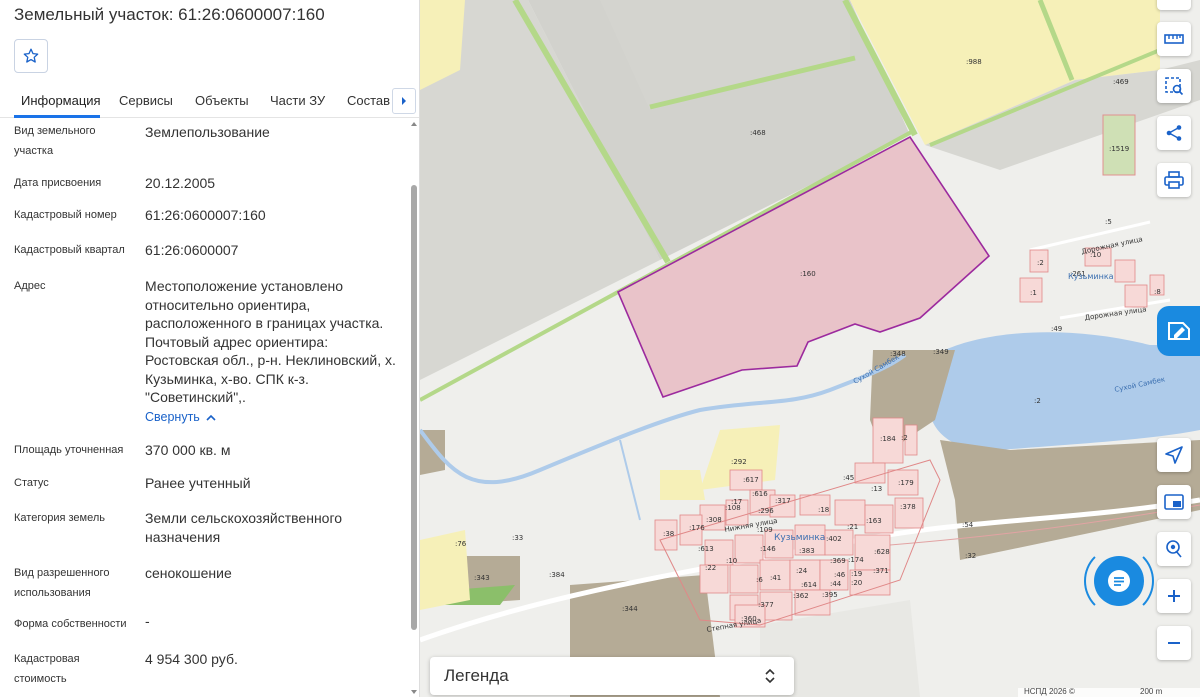 This screenshot has height=697, width=1200. What do you see at coordinates (906, 483) in the screenshot?
I see `label-p179: :179` at bounding box center [906, 483].